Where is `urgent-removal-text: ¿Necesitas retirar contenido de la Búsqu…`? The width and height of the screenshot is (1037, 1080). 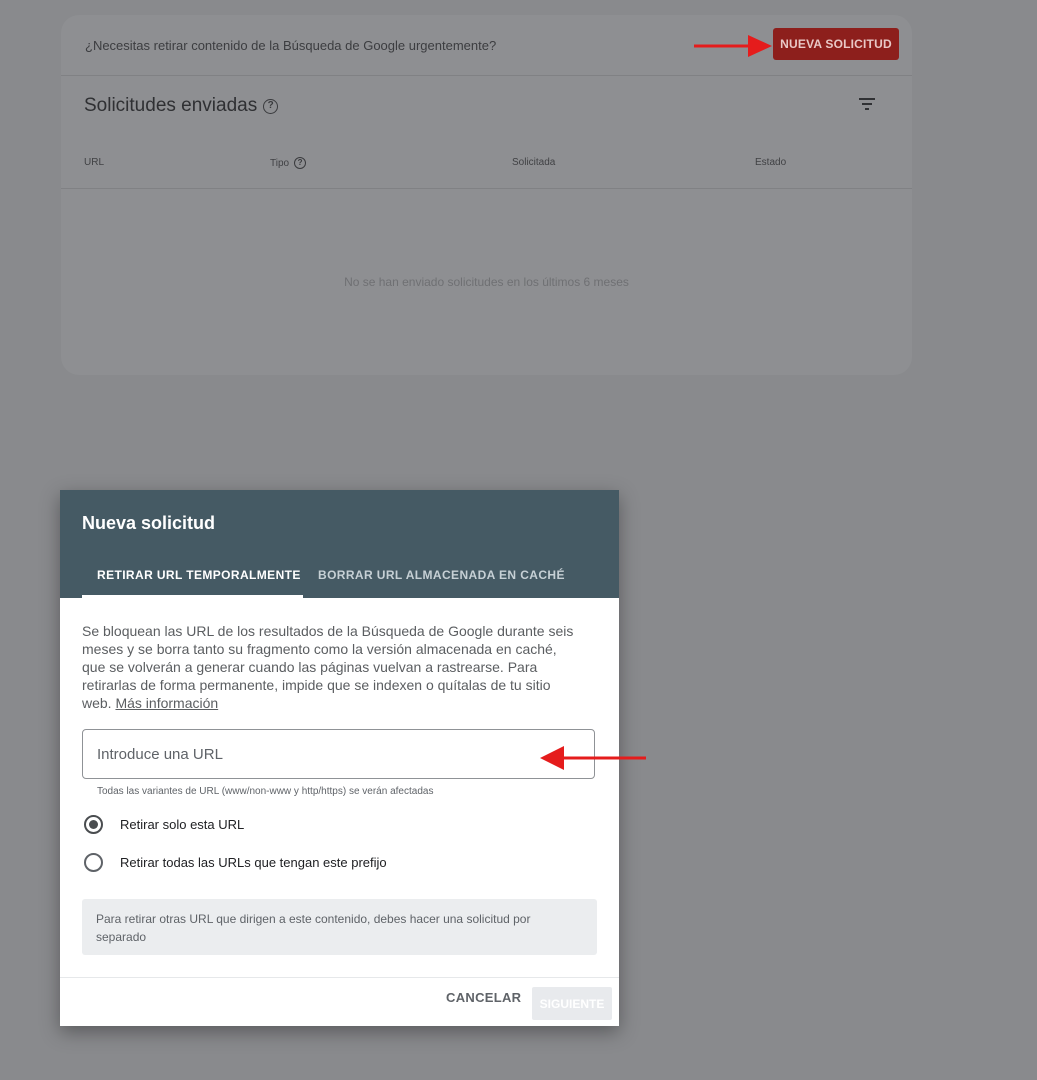 urgent-removal-text: ¿Necesitas retirar contenido de la Búsqu… is located at coordinates (291, 45).